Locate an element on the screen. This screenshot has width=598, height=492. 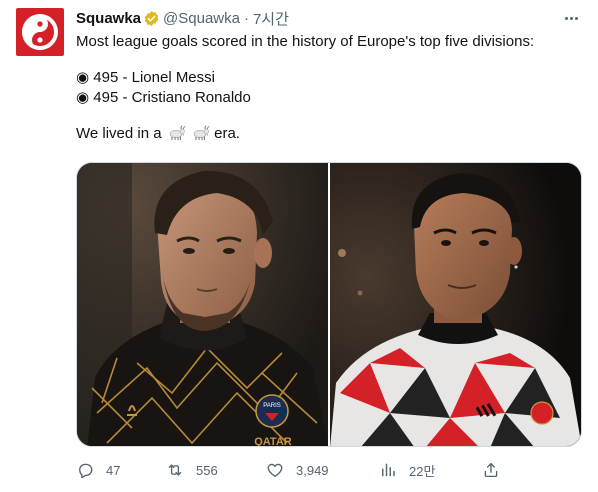
author-handle: @Squawka is located at coordinates (201, 18).